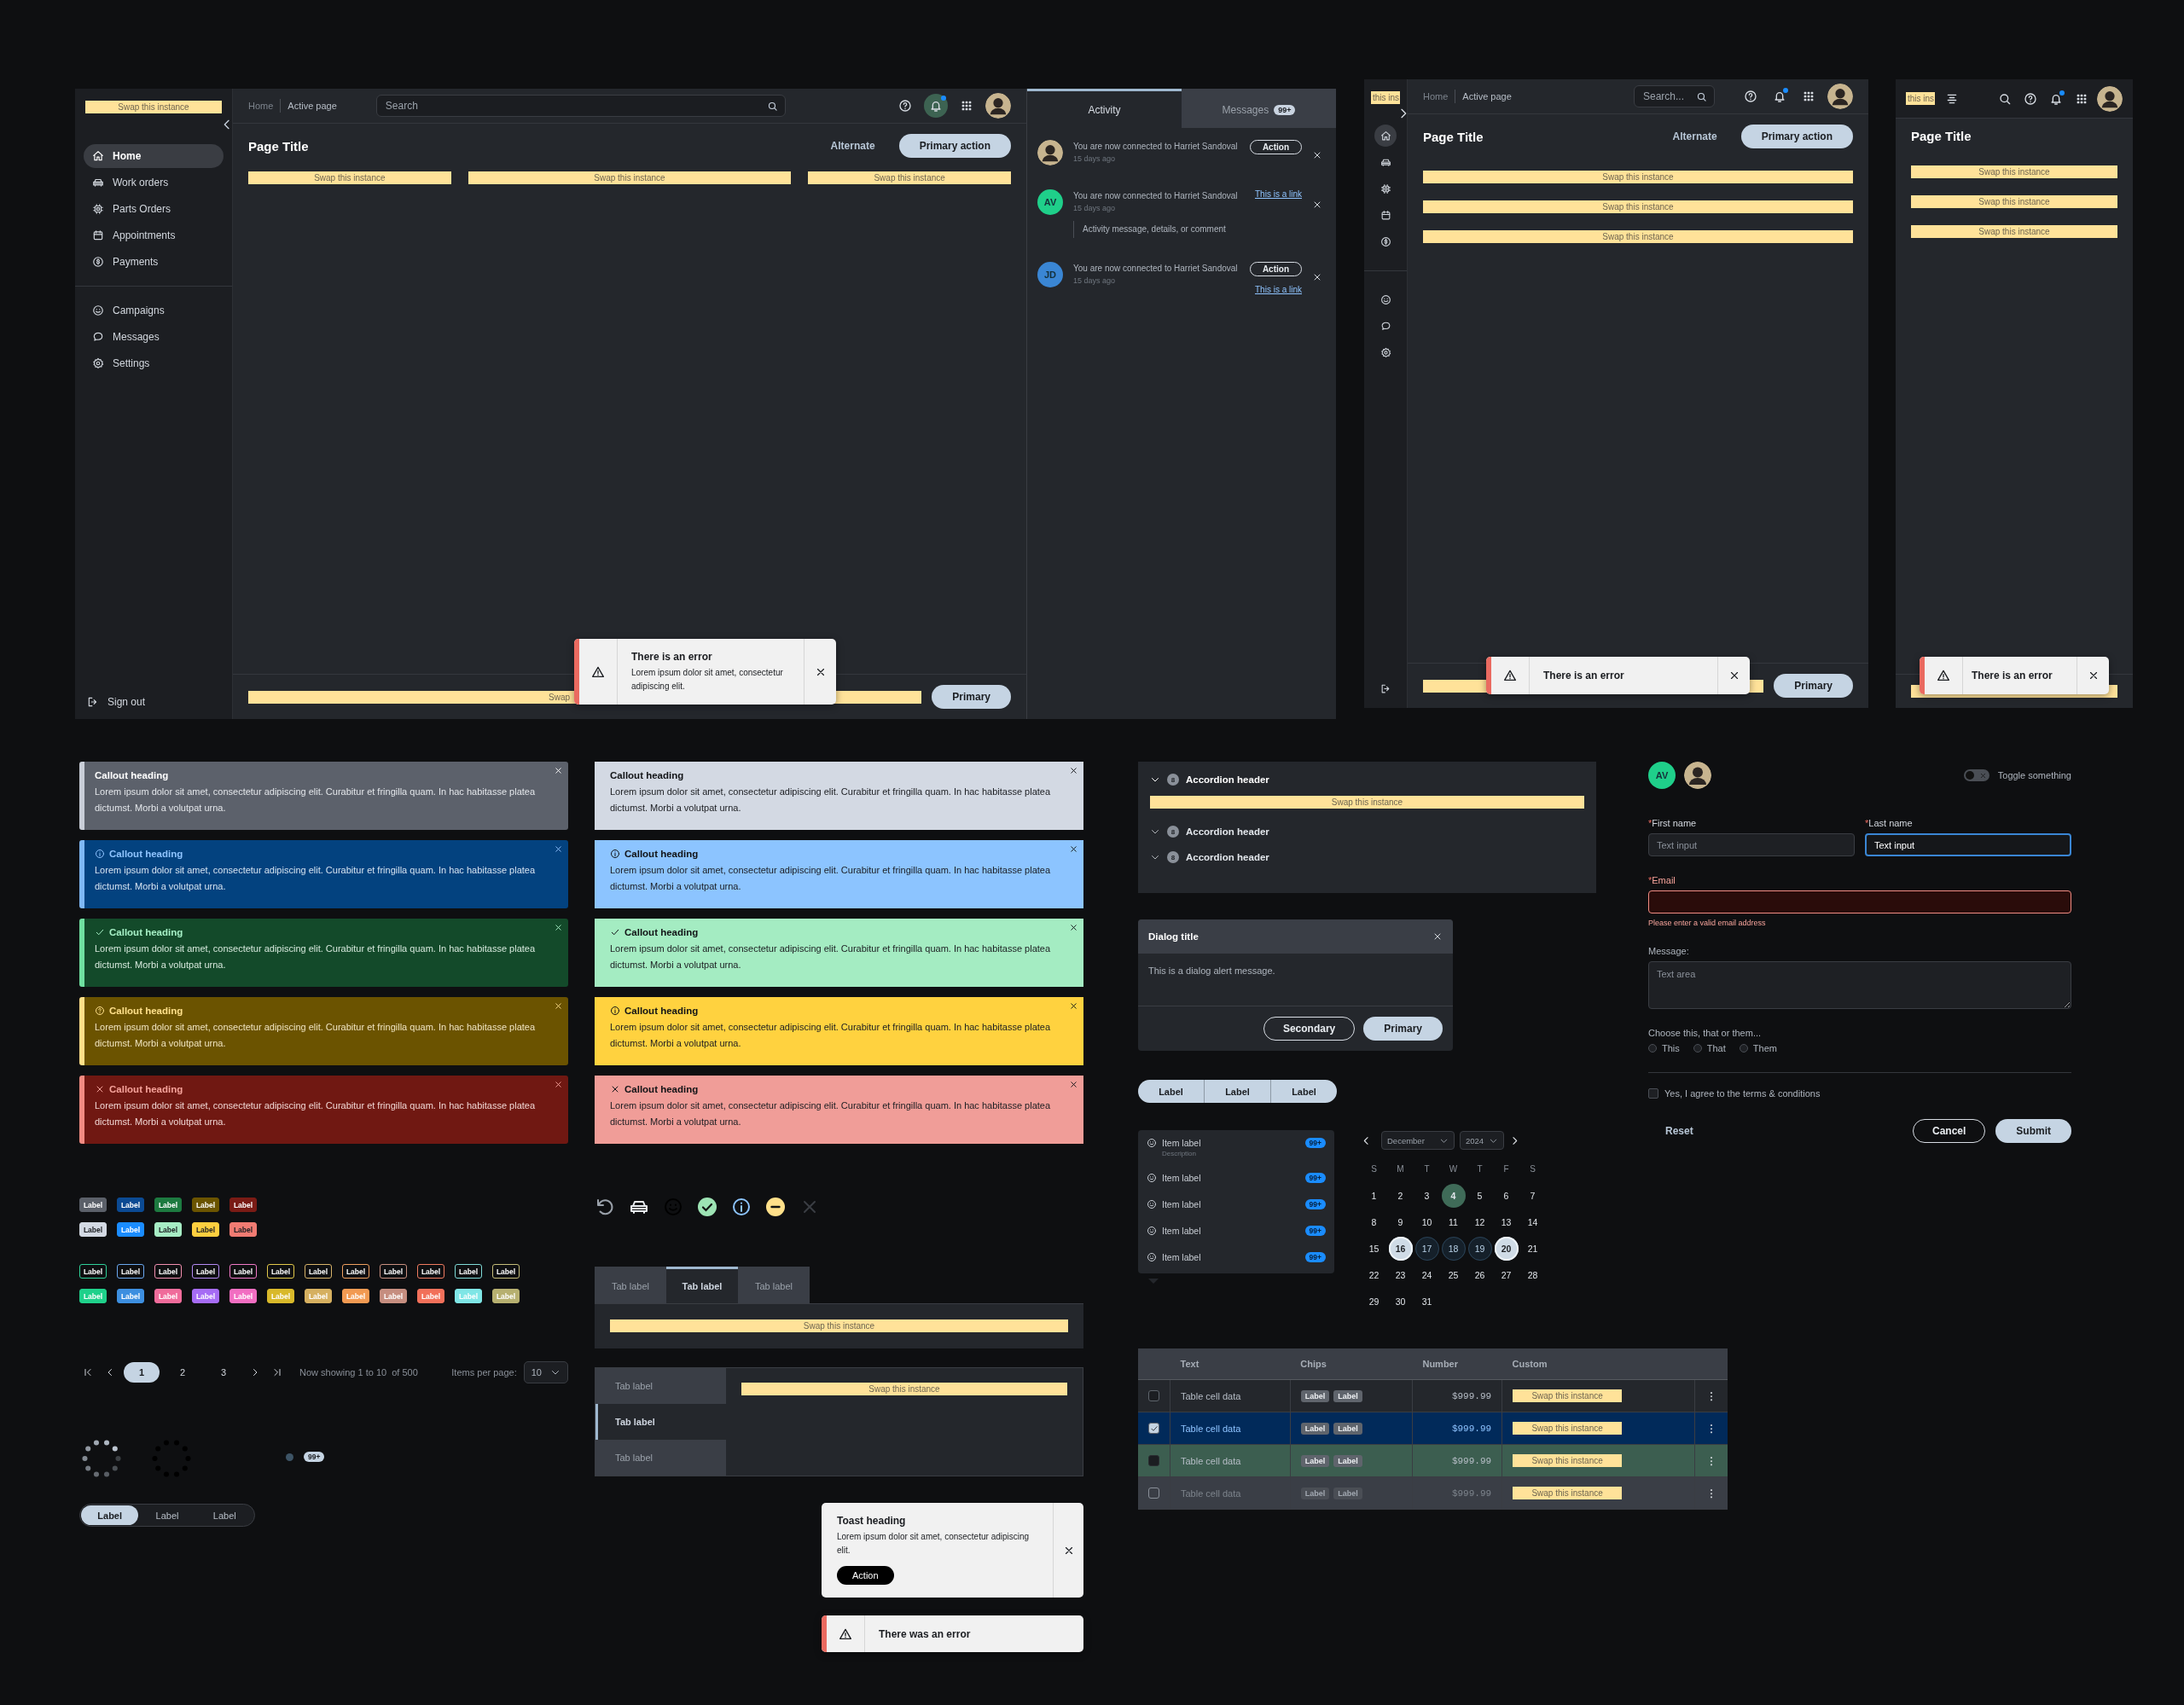  I want to click on text-area: Text area, so click(1860, 985).